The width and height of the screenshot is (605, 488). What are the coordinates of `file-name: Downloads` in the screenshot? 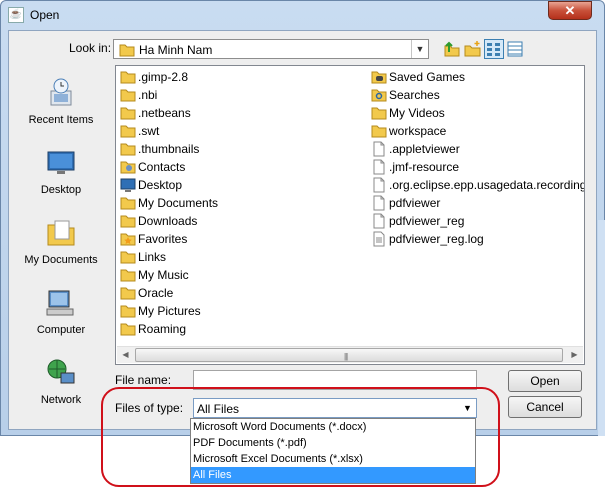 It's located at (168, 221).